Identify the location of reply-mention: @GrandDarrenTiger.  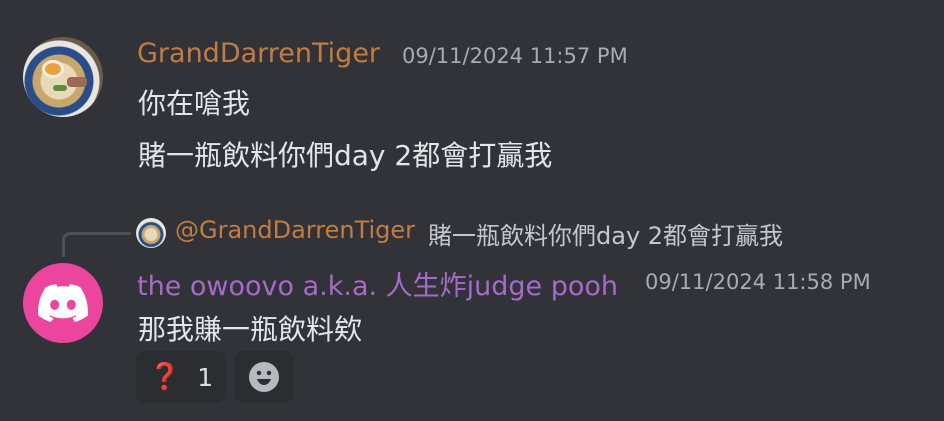
(295, 230).